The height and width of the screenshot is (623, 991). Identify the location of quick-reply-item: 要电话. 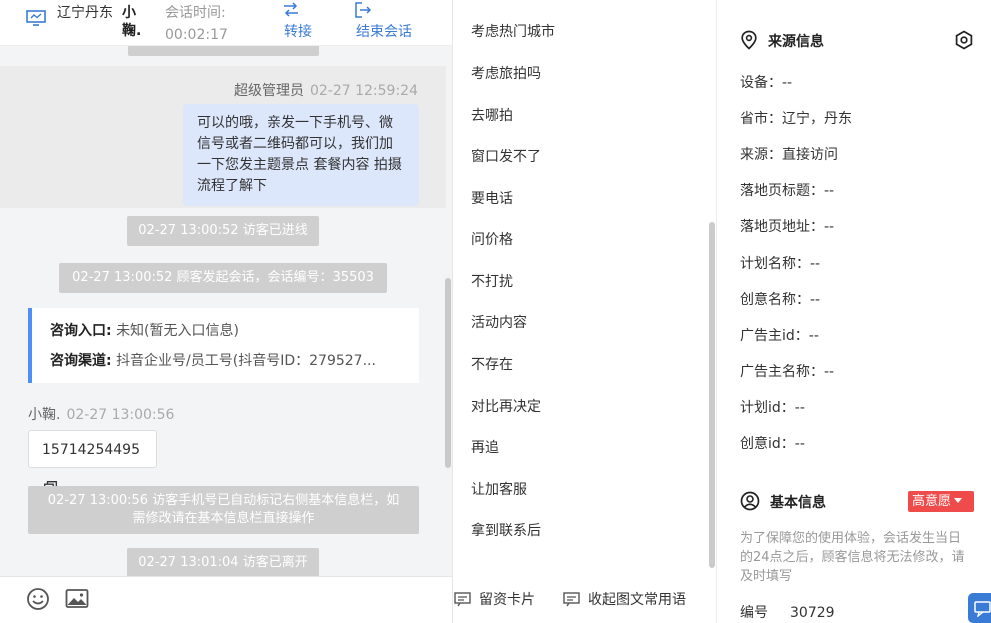
(492, 199).